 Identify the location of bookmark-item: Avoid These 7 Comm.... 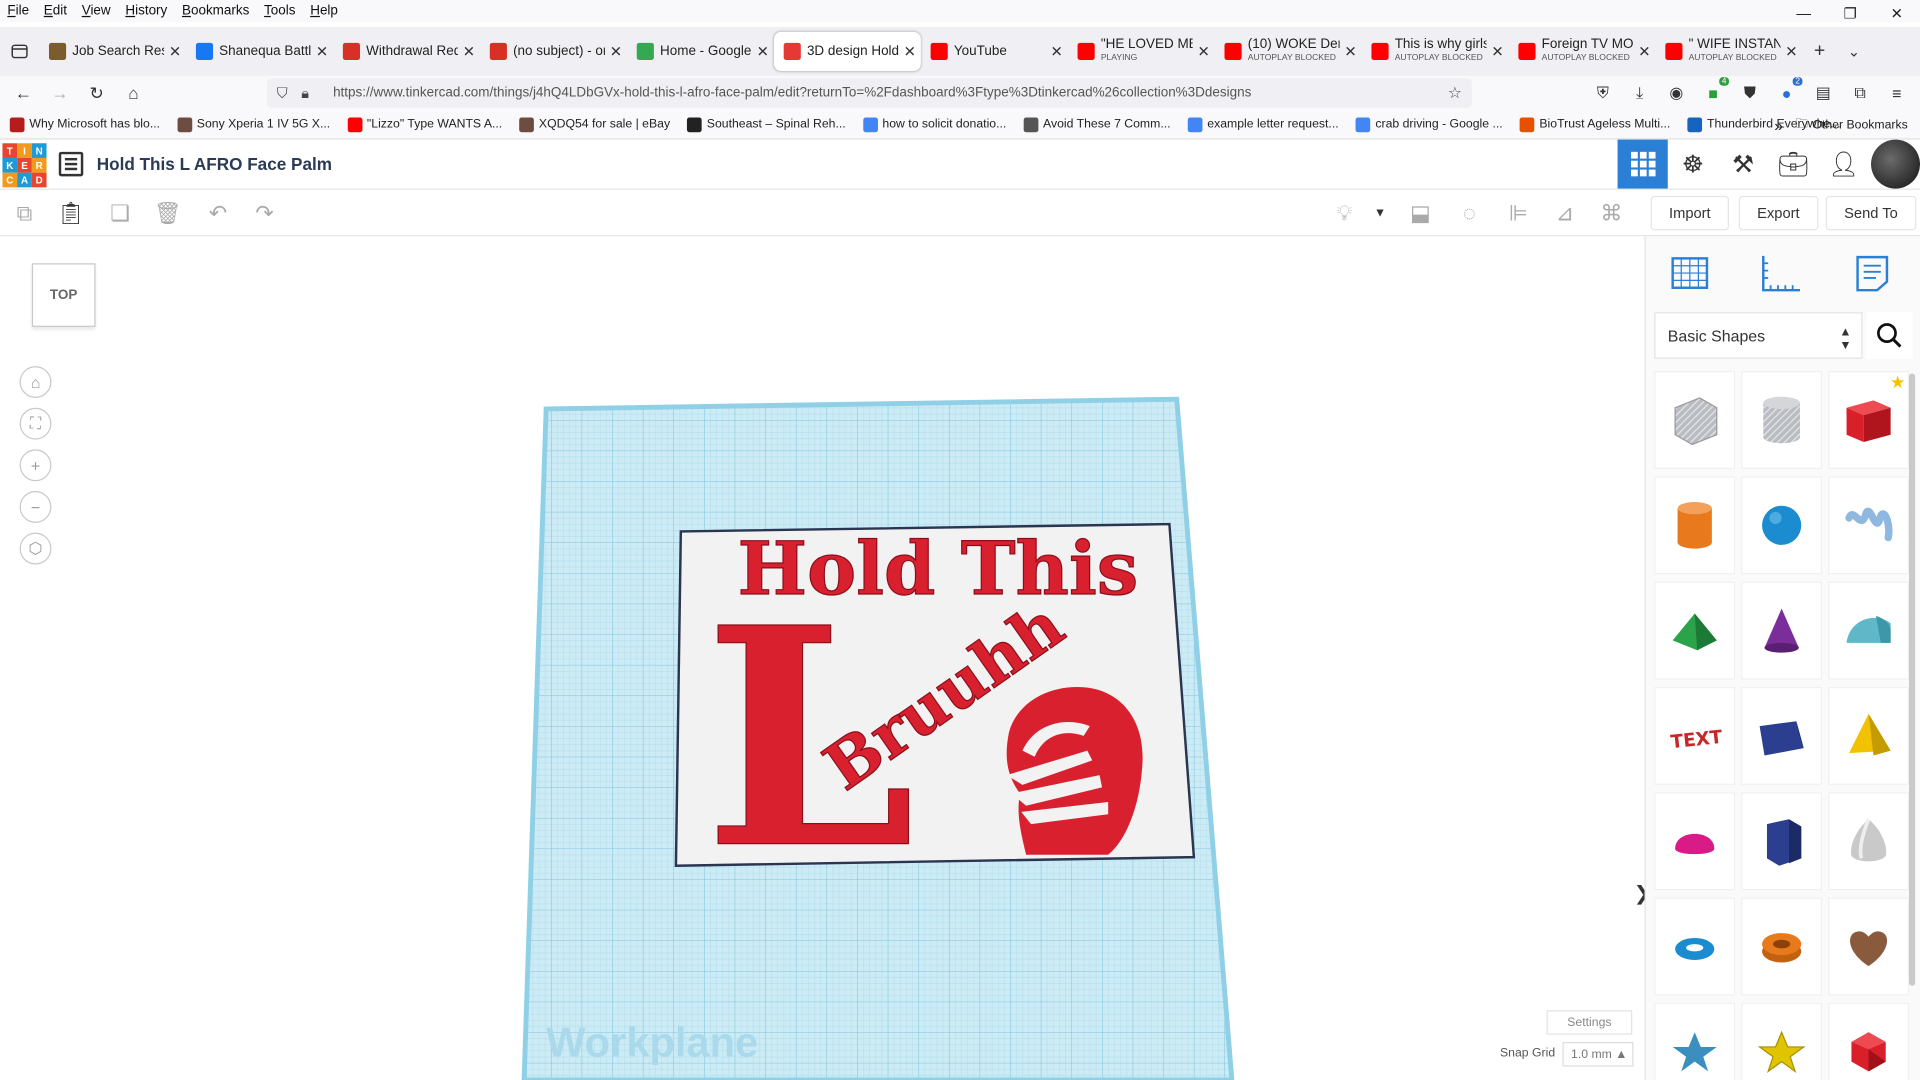
(1097, 124).